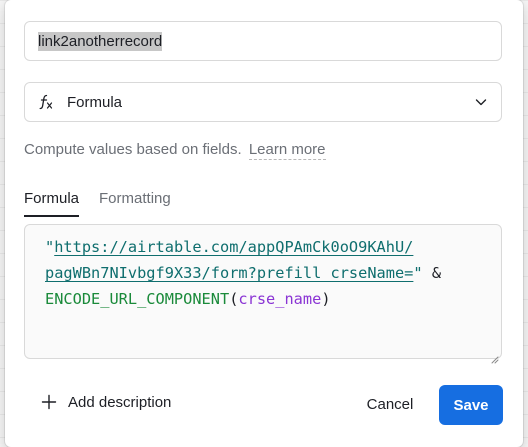 The width and height of the screenshot is (528, 447). I want to click on editor-tabs: Formula Formatting, so click(107, 202).